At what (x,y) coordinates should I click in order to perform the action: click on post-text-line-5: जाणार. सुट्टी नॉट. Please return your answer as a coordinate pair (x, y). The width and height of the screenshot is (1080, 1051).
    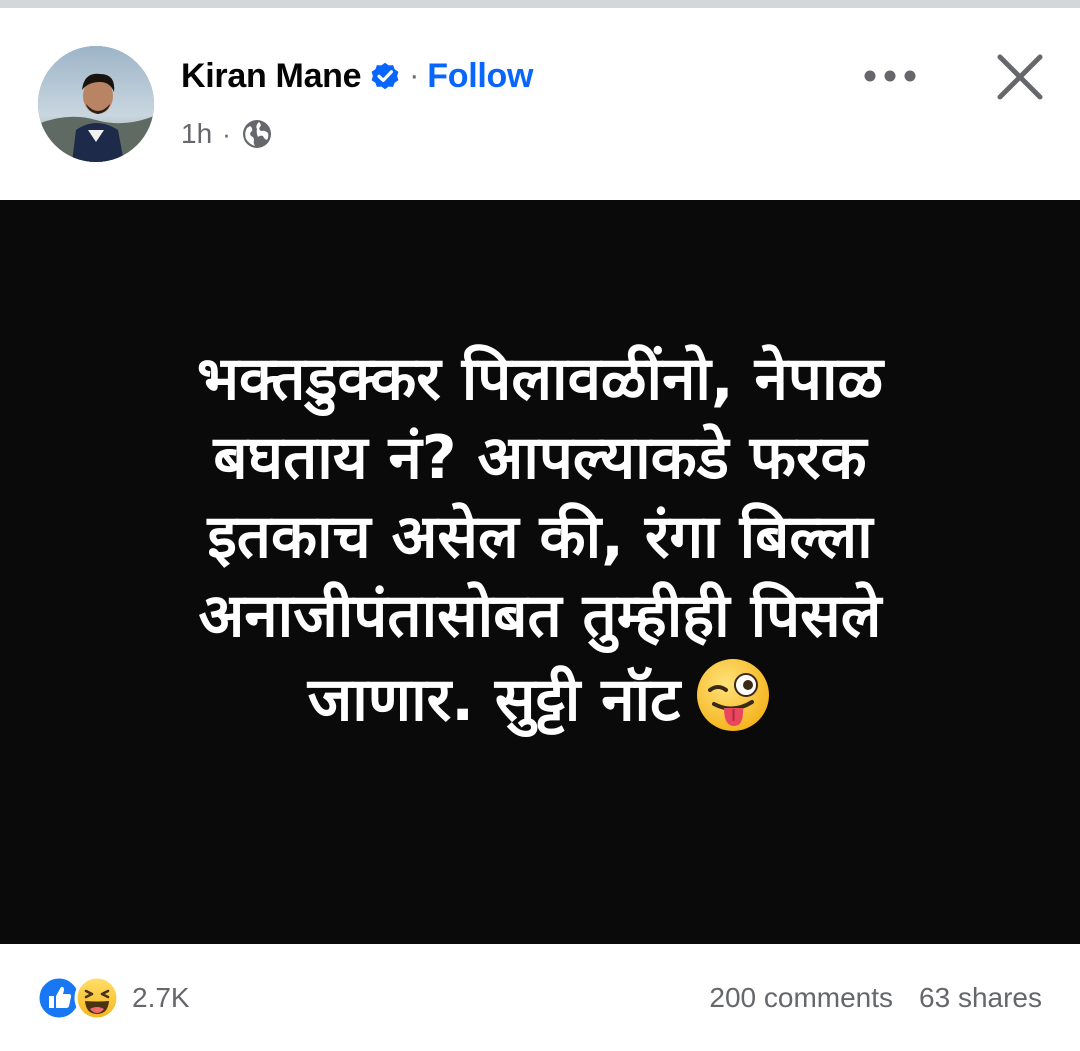
    Looking at the image, I should click on (494, 700).